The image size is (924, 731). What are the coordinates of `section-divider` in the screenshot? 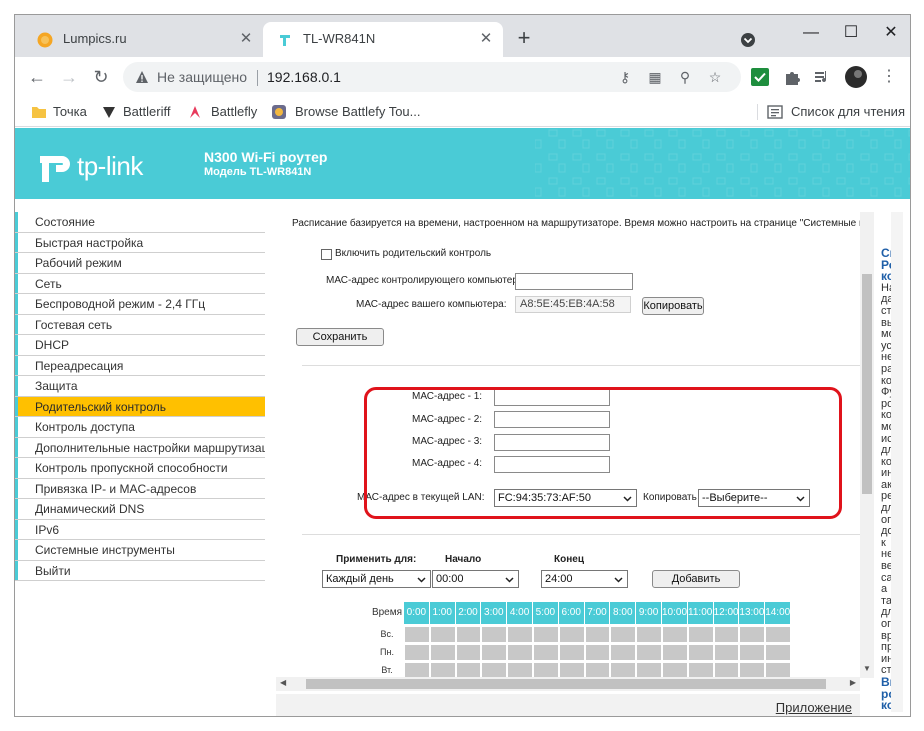 It's located at (581, 365).